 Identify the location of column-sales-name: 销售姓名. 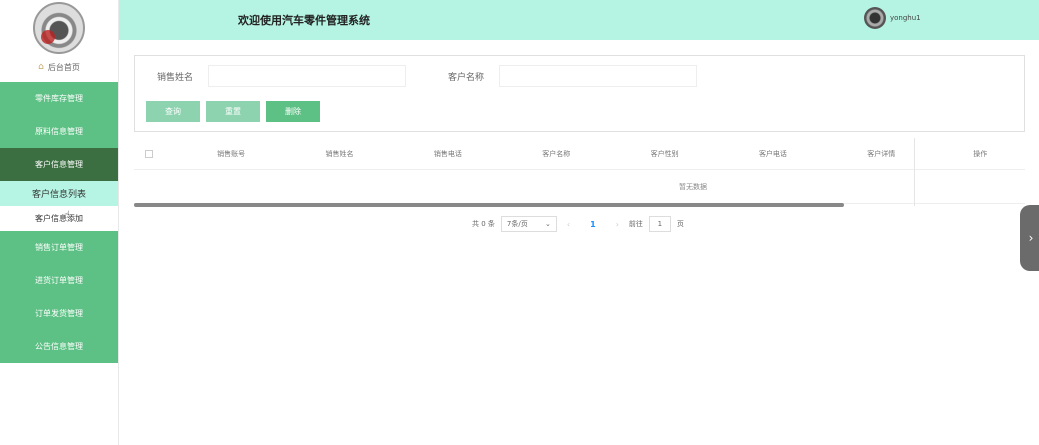
(339, 153).